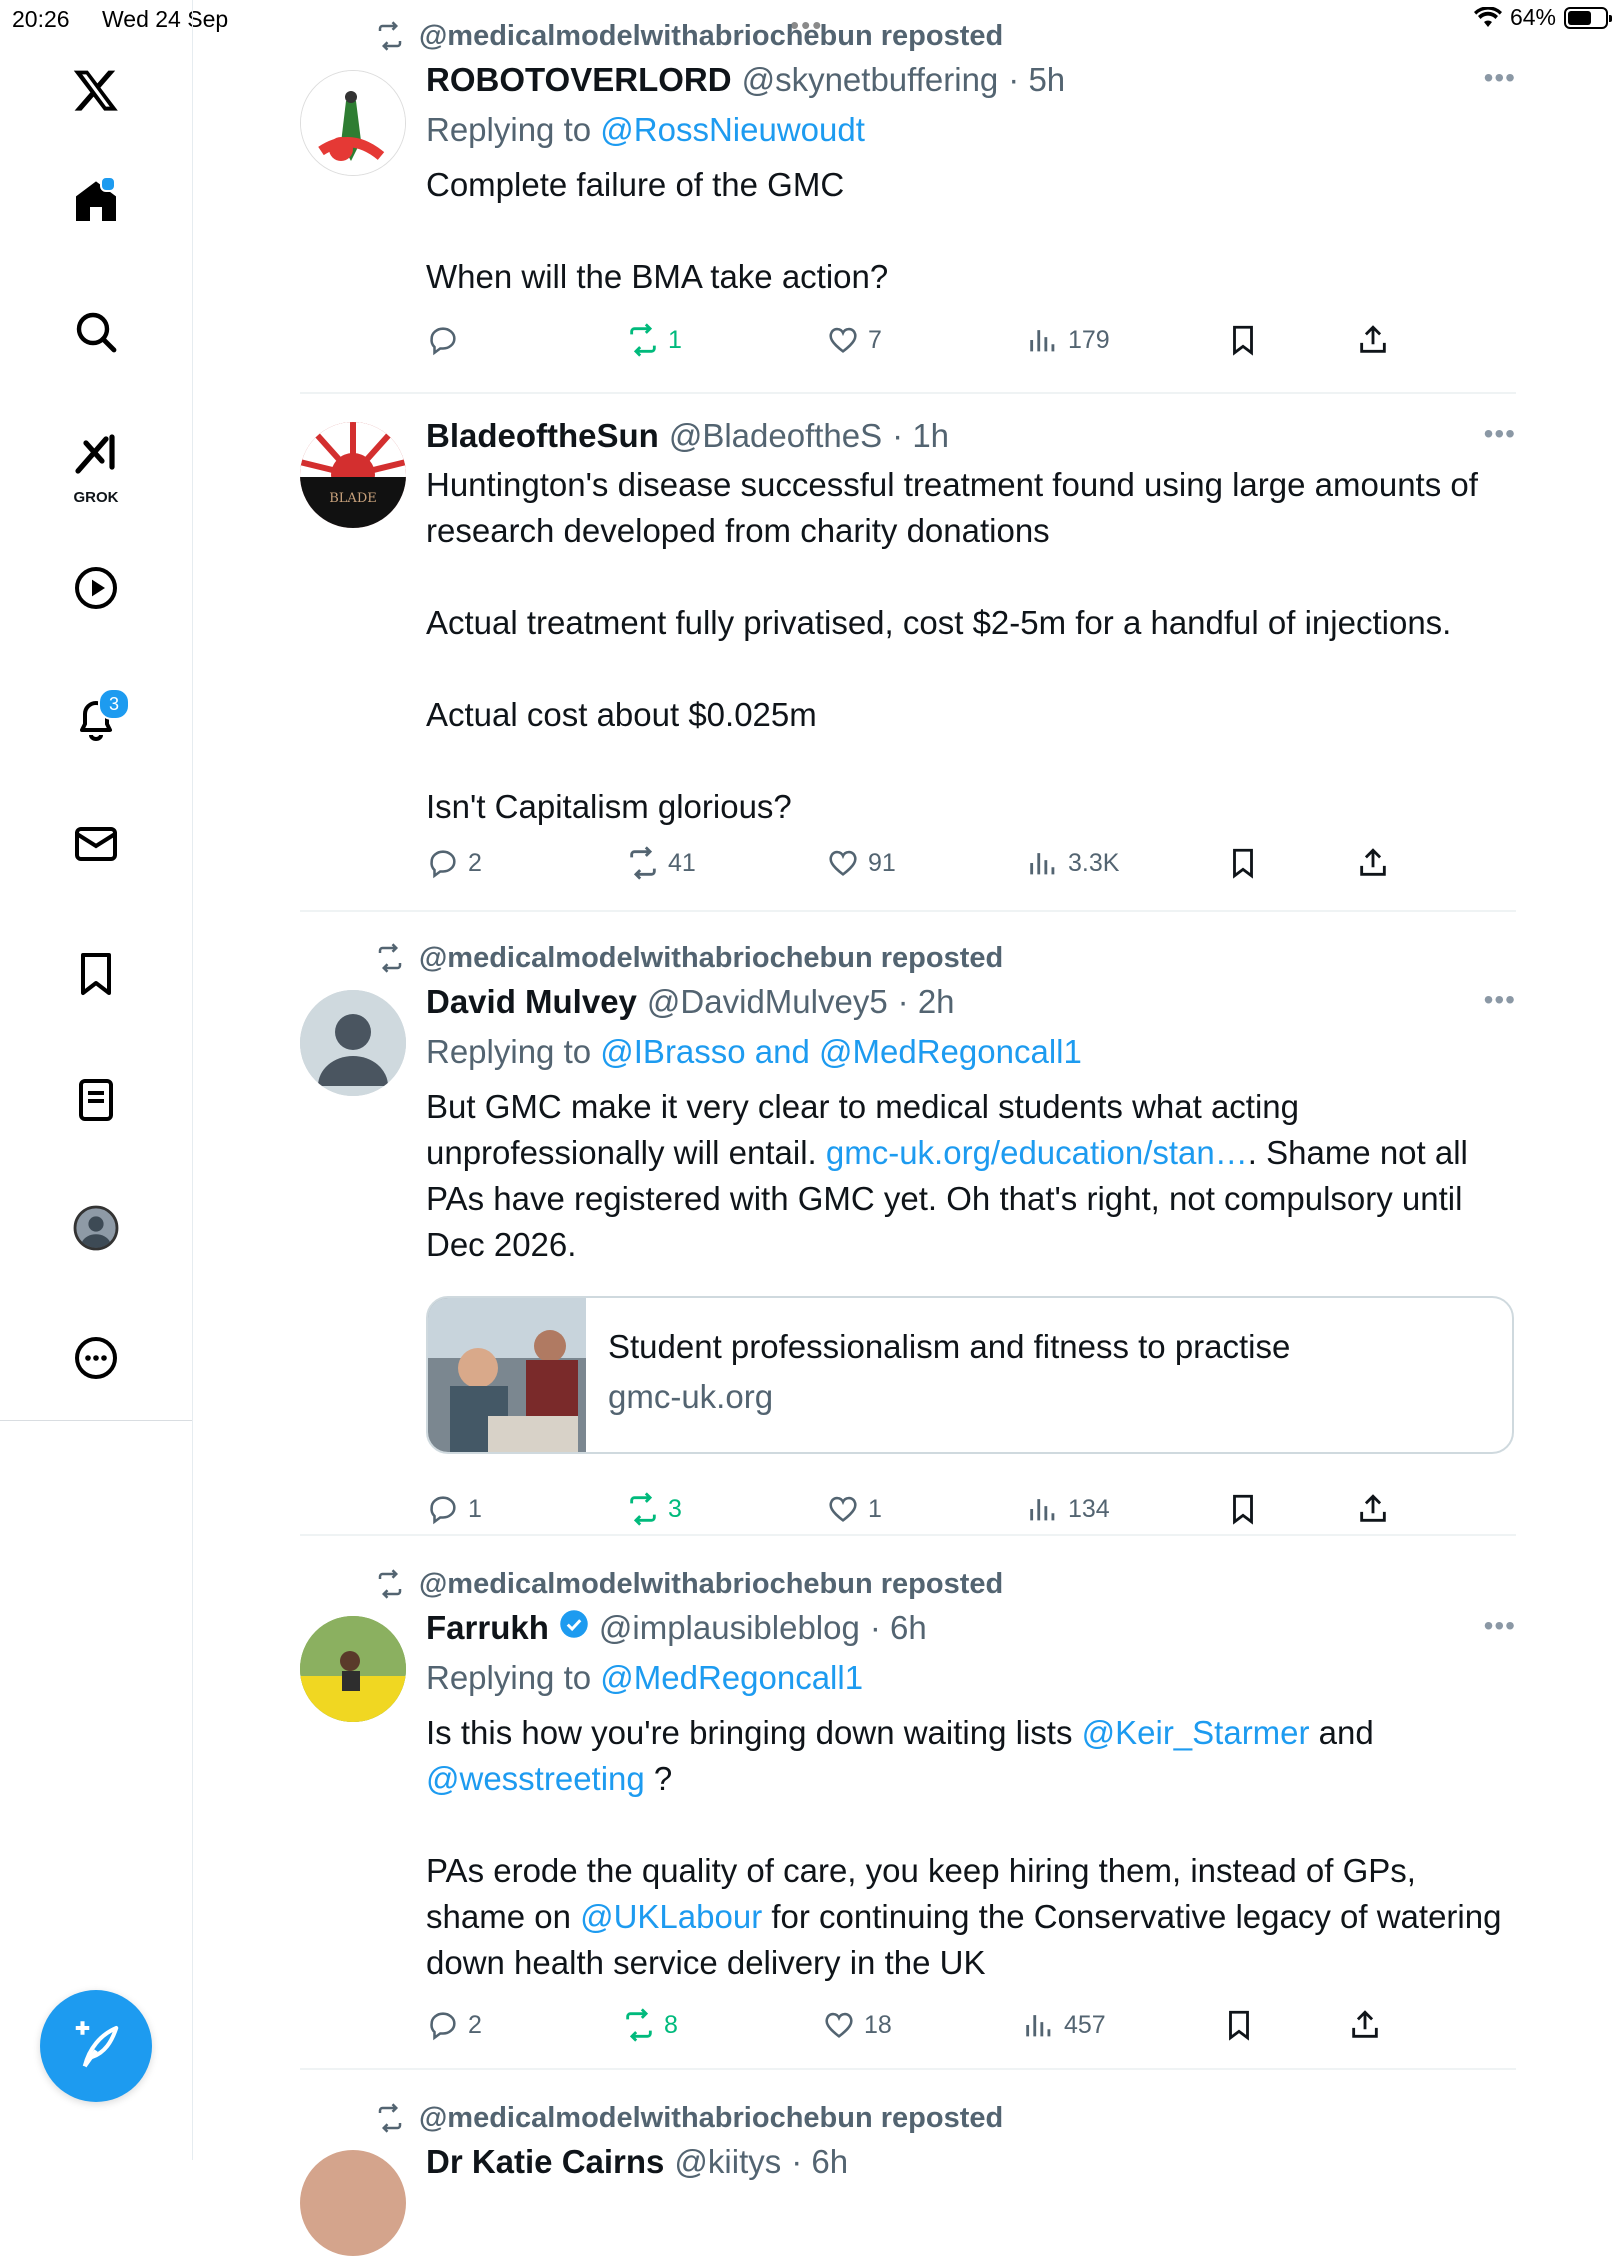  What do you see at coordinates (96, 1228) in the screenshot?
I see `profile-icon` at bounding box center [96, 1228].